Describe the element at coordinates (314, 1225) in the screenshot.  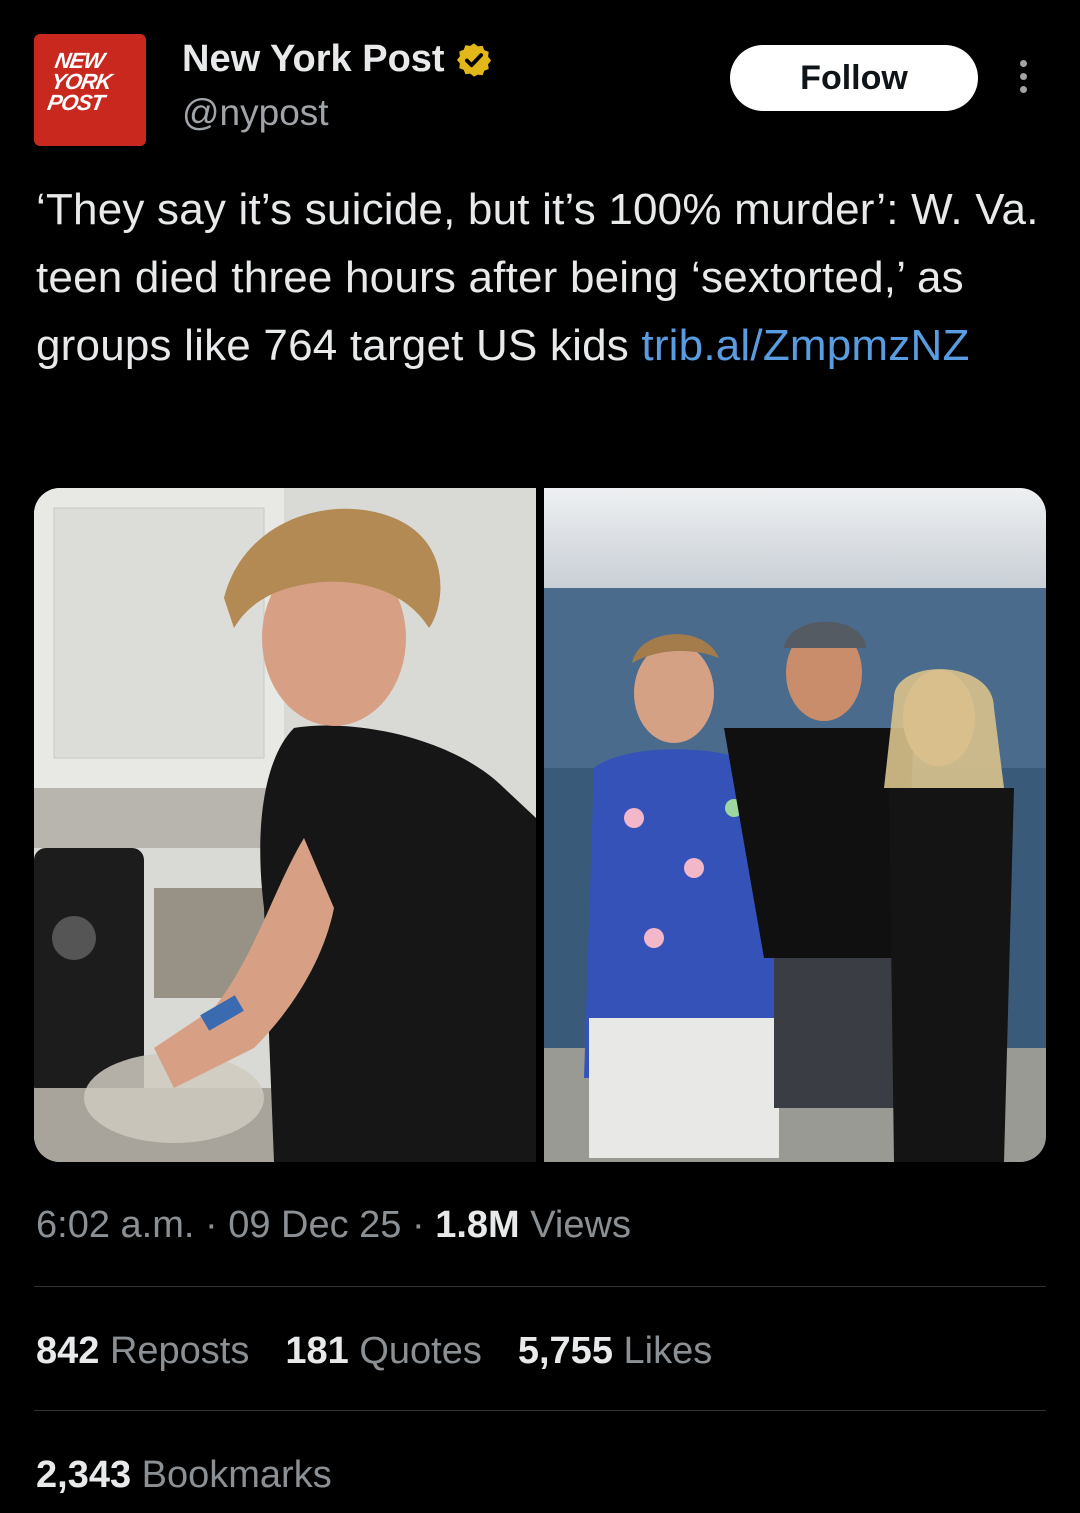
I see `tweet-date: 09 Dec 25` at that location.